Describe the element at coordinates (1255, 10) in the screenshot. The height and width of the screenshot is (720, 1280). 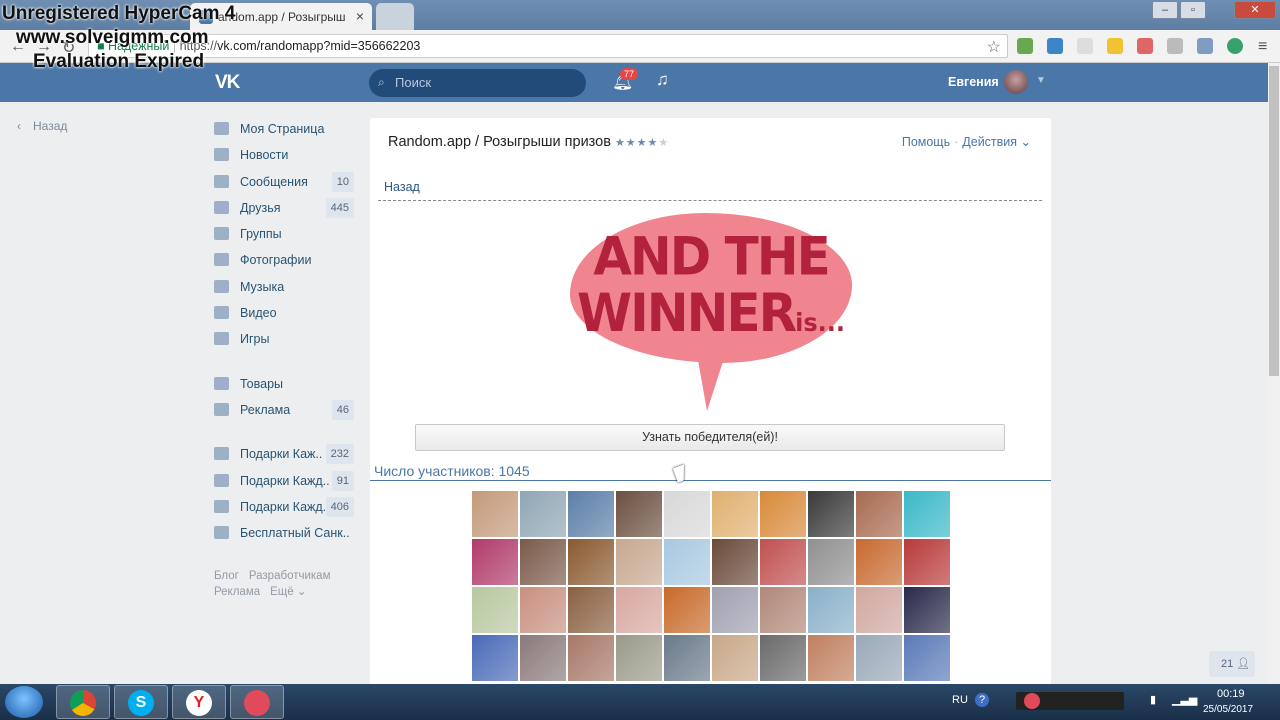
I see `window-close-button: ✕` at that location.